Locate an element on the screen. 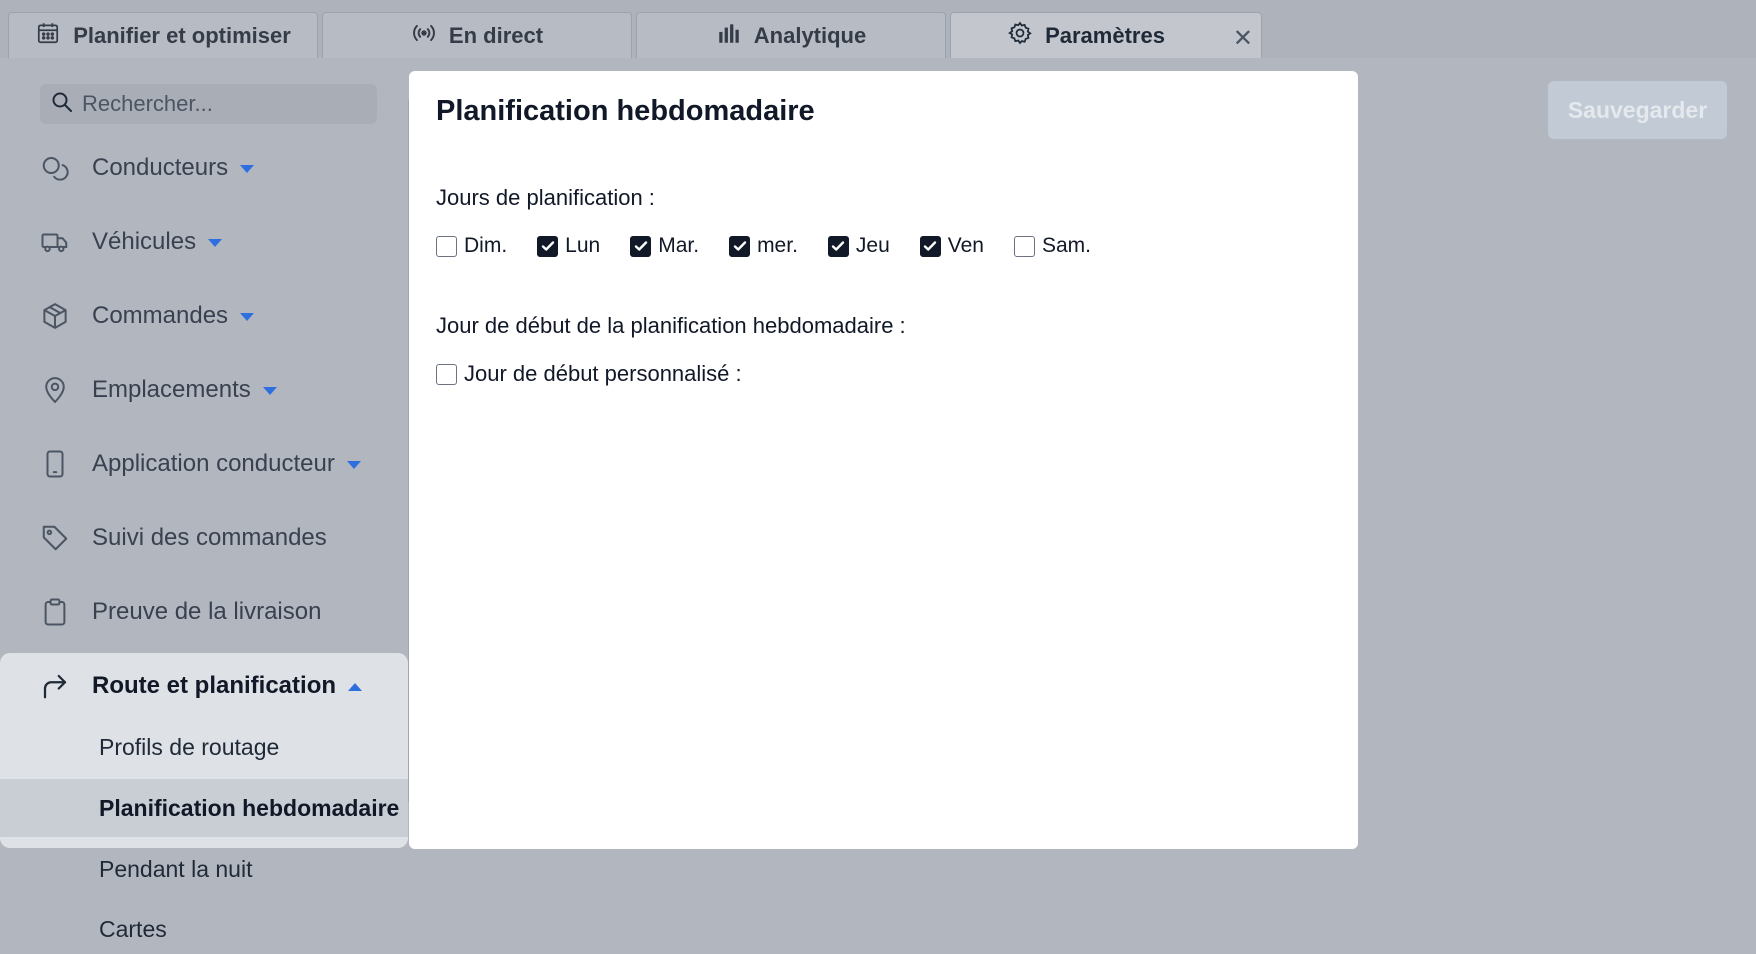 The width and height of the screenshot is (1756, 954). sidebar-subitem-label: Cartes is located at coordinates (133, 928).